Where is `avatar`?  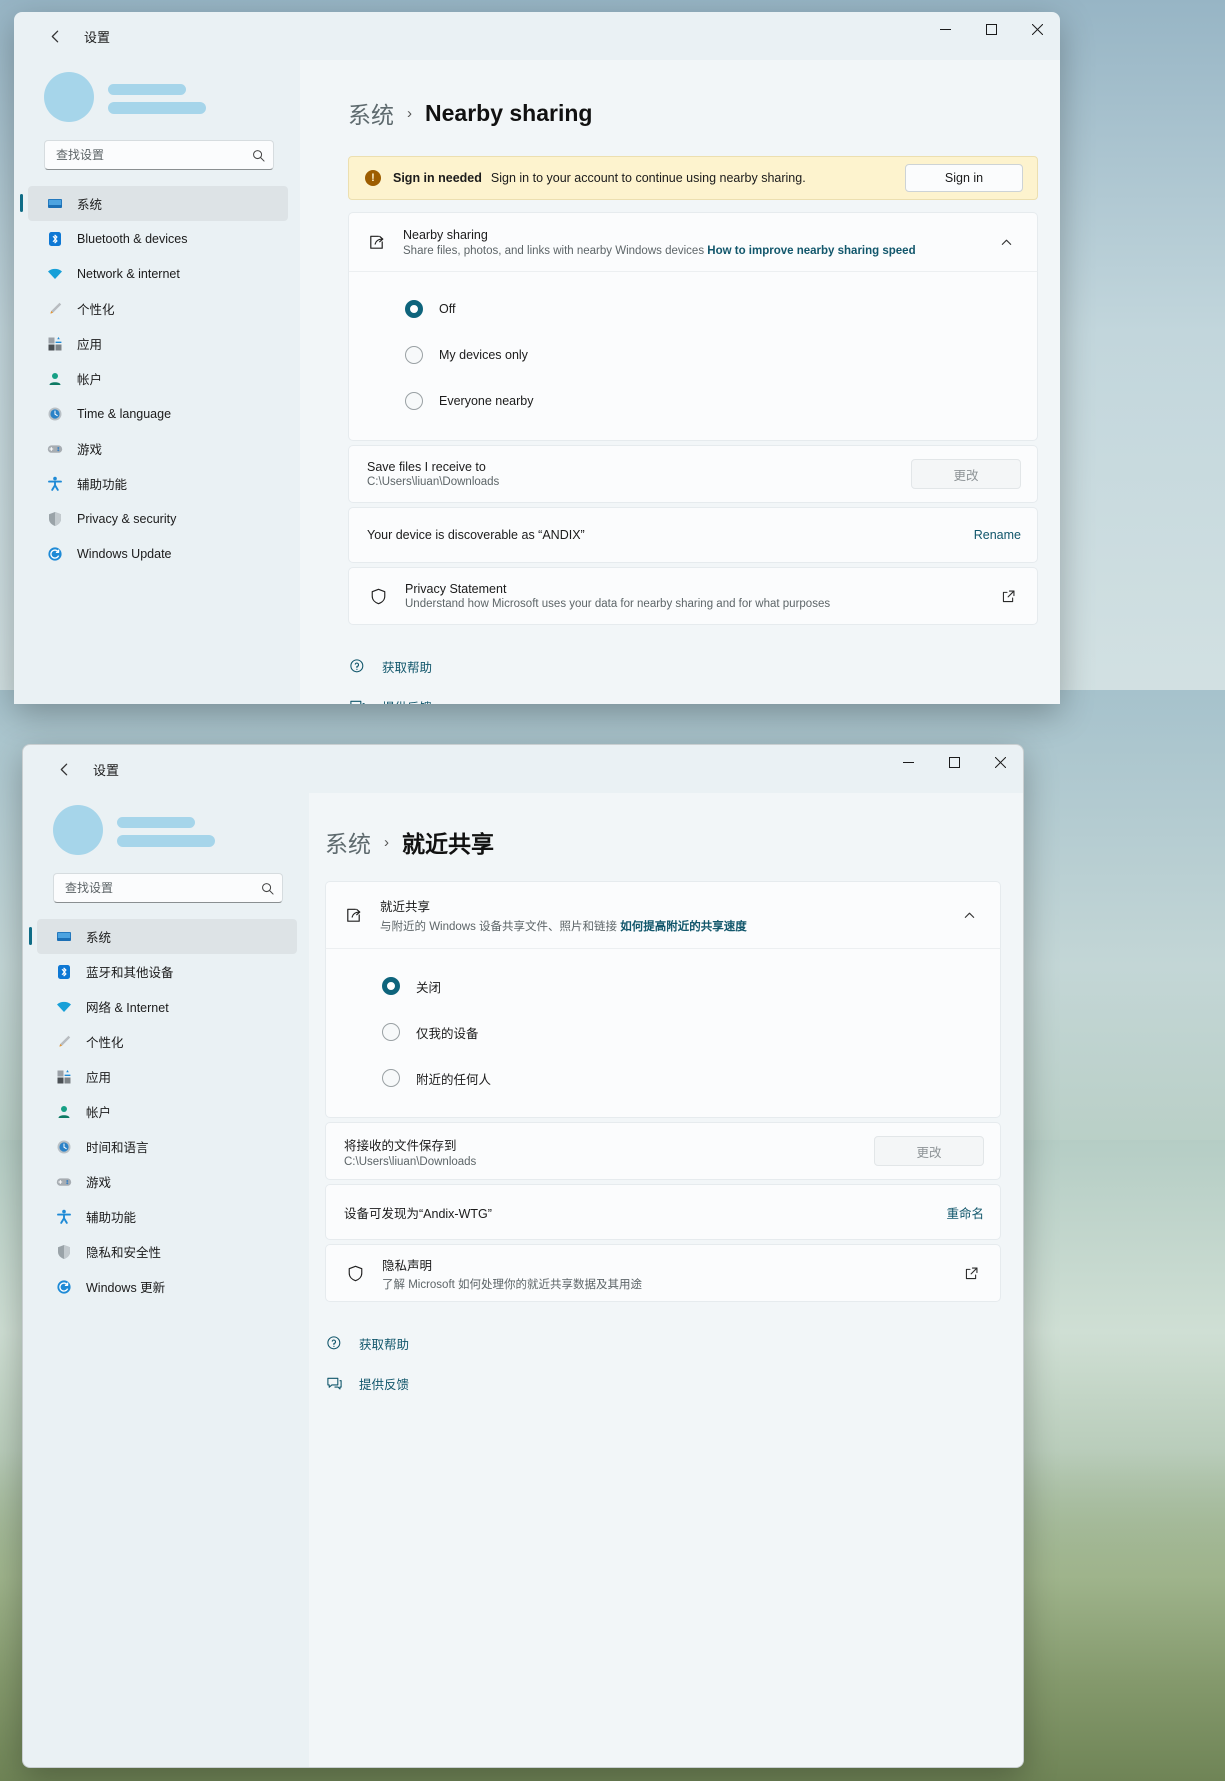
avatar is located at coordinates (78, 830).